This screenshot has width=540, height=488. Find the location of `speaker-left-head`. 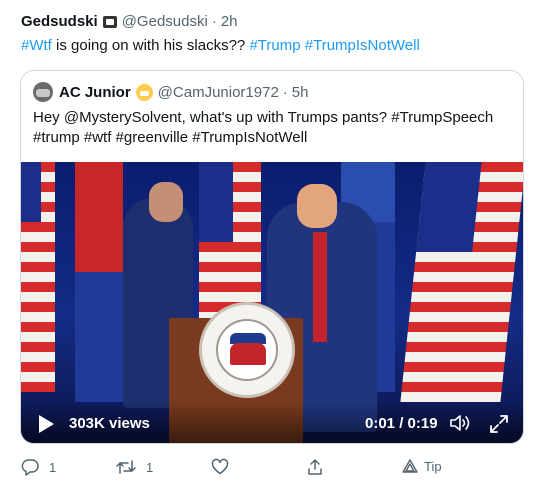

speaker-left-head is located at coordinates (166, 202).